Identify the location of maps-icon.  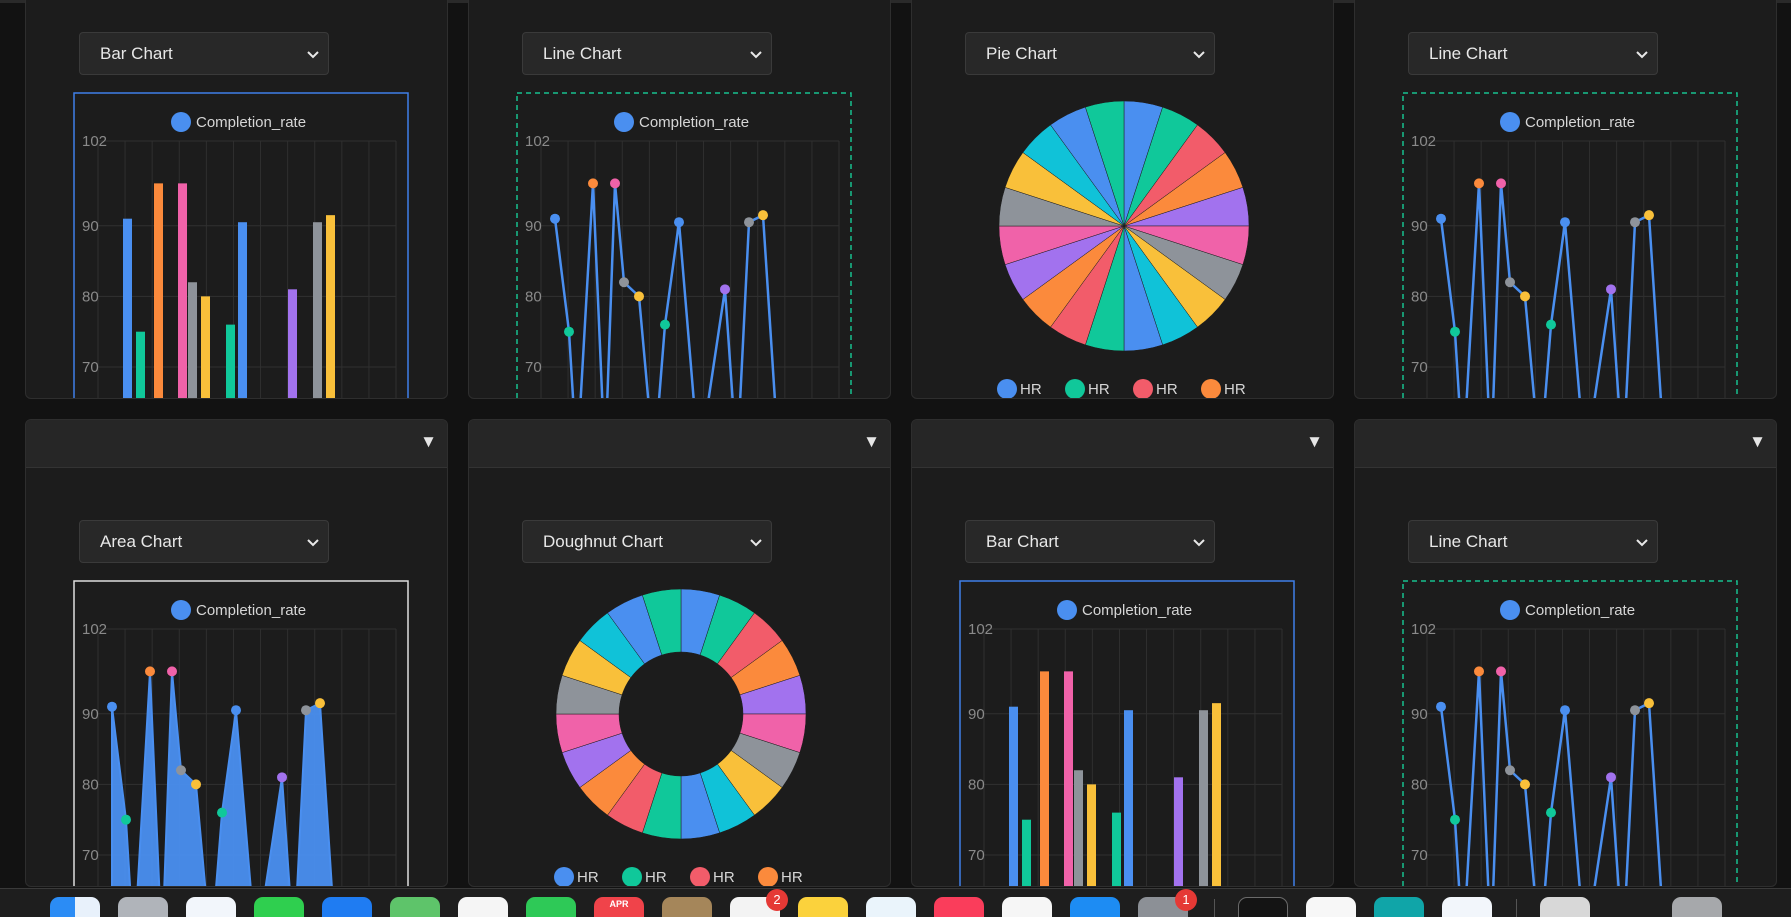
(415, 907).